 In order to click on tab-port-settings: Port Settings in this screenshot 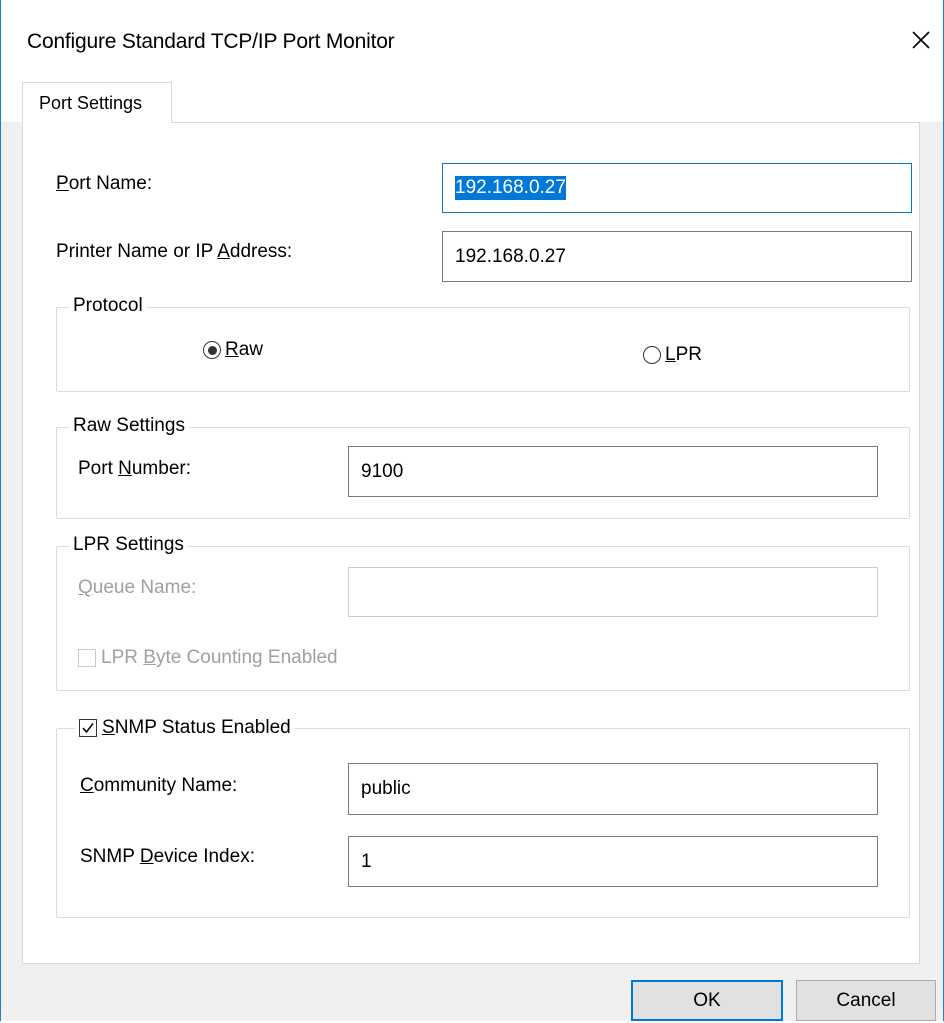, I will do `click(97, 102)`.